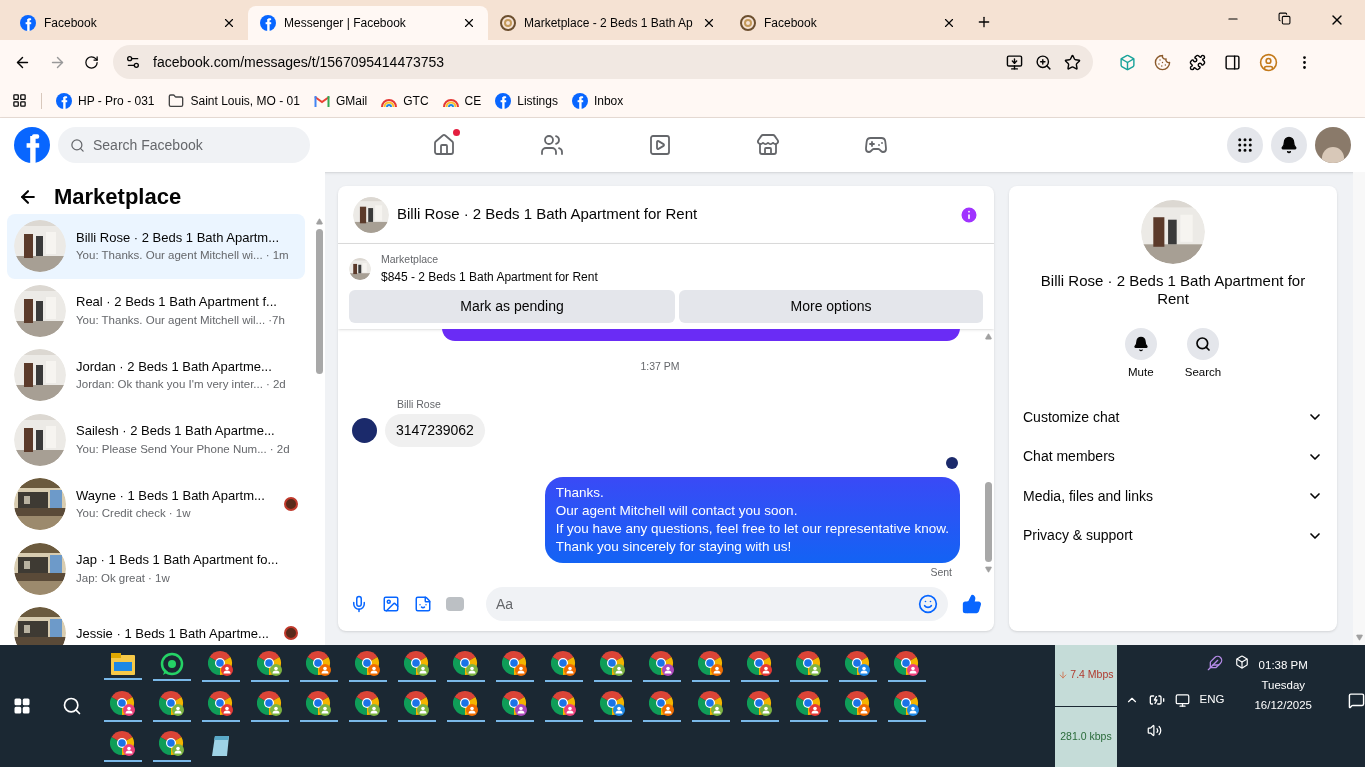  I want to click on like-icon, so click(972, 604).